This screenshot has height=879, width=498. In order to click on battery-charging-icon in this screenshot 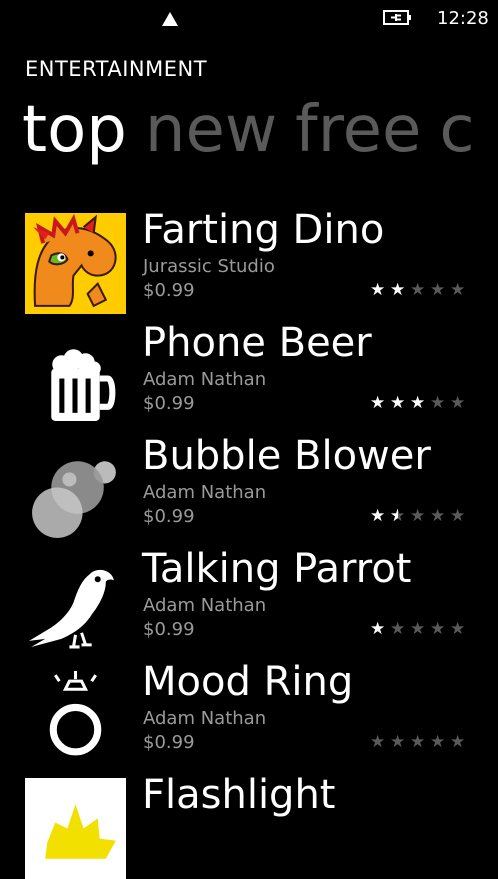, I will do `click(397, 17)`.